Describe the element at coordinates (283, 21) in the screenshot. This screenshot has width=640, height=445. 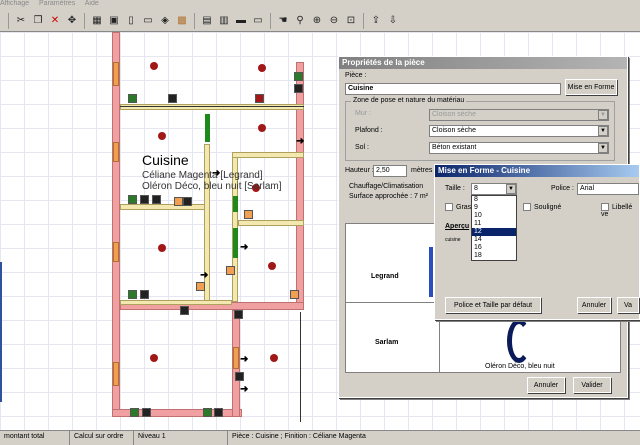
I see `hand-icon: ☚` at that location.